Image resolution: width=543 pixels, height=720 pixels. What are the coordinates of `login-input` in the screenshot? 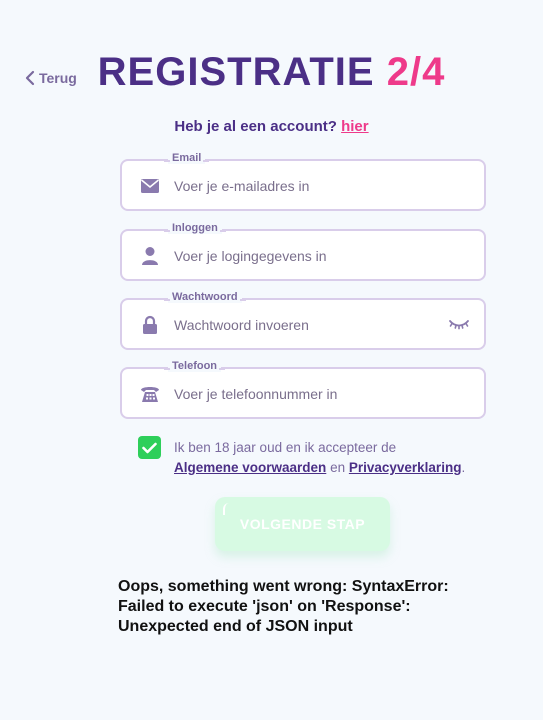 It's located at (309, 256).